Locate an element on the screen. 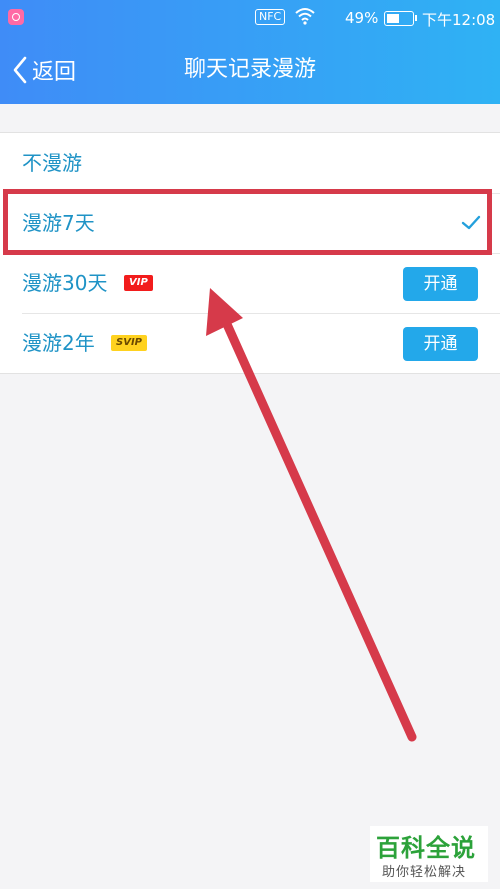 The width and height of the screenshot is (500, 889). clock: 下午12:08 is located at coordinates (459, 20).